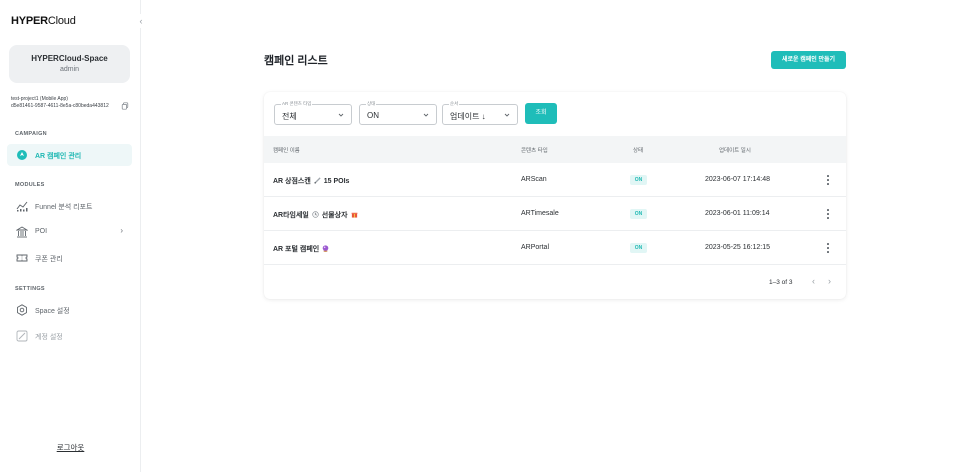  What do you see at coordinates (125, 106) in the screenshot?
I see `copy-icon` at bounding box center [125, 106].